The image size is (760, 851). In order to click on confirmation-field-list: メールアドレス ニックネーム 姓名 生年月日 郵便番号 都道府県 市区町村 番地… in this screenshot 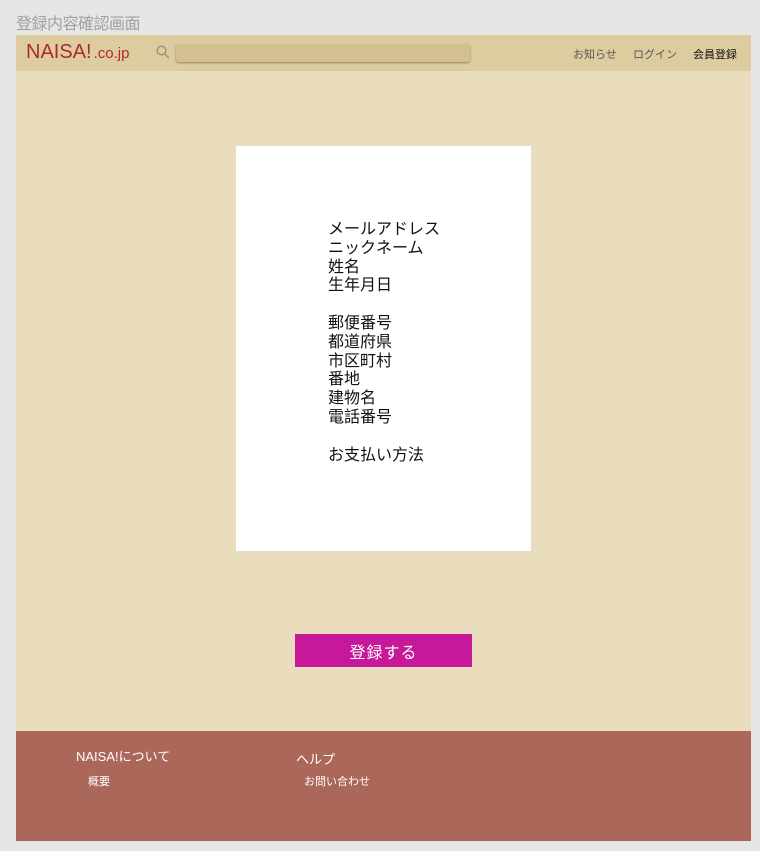, I will do `click(384, 343)`.